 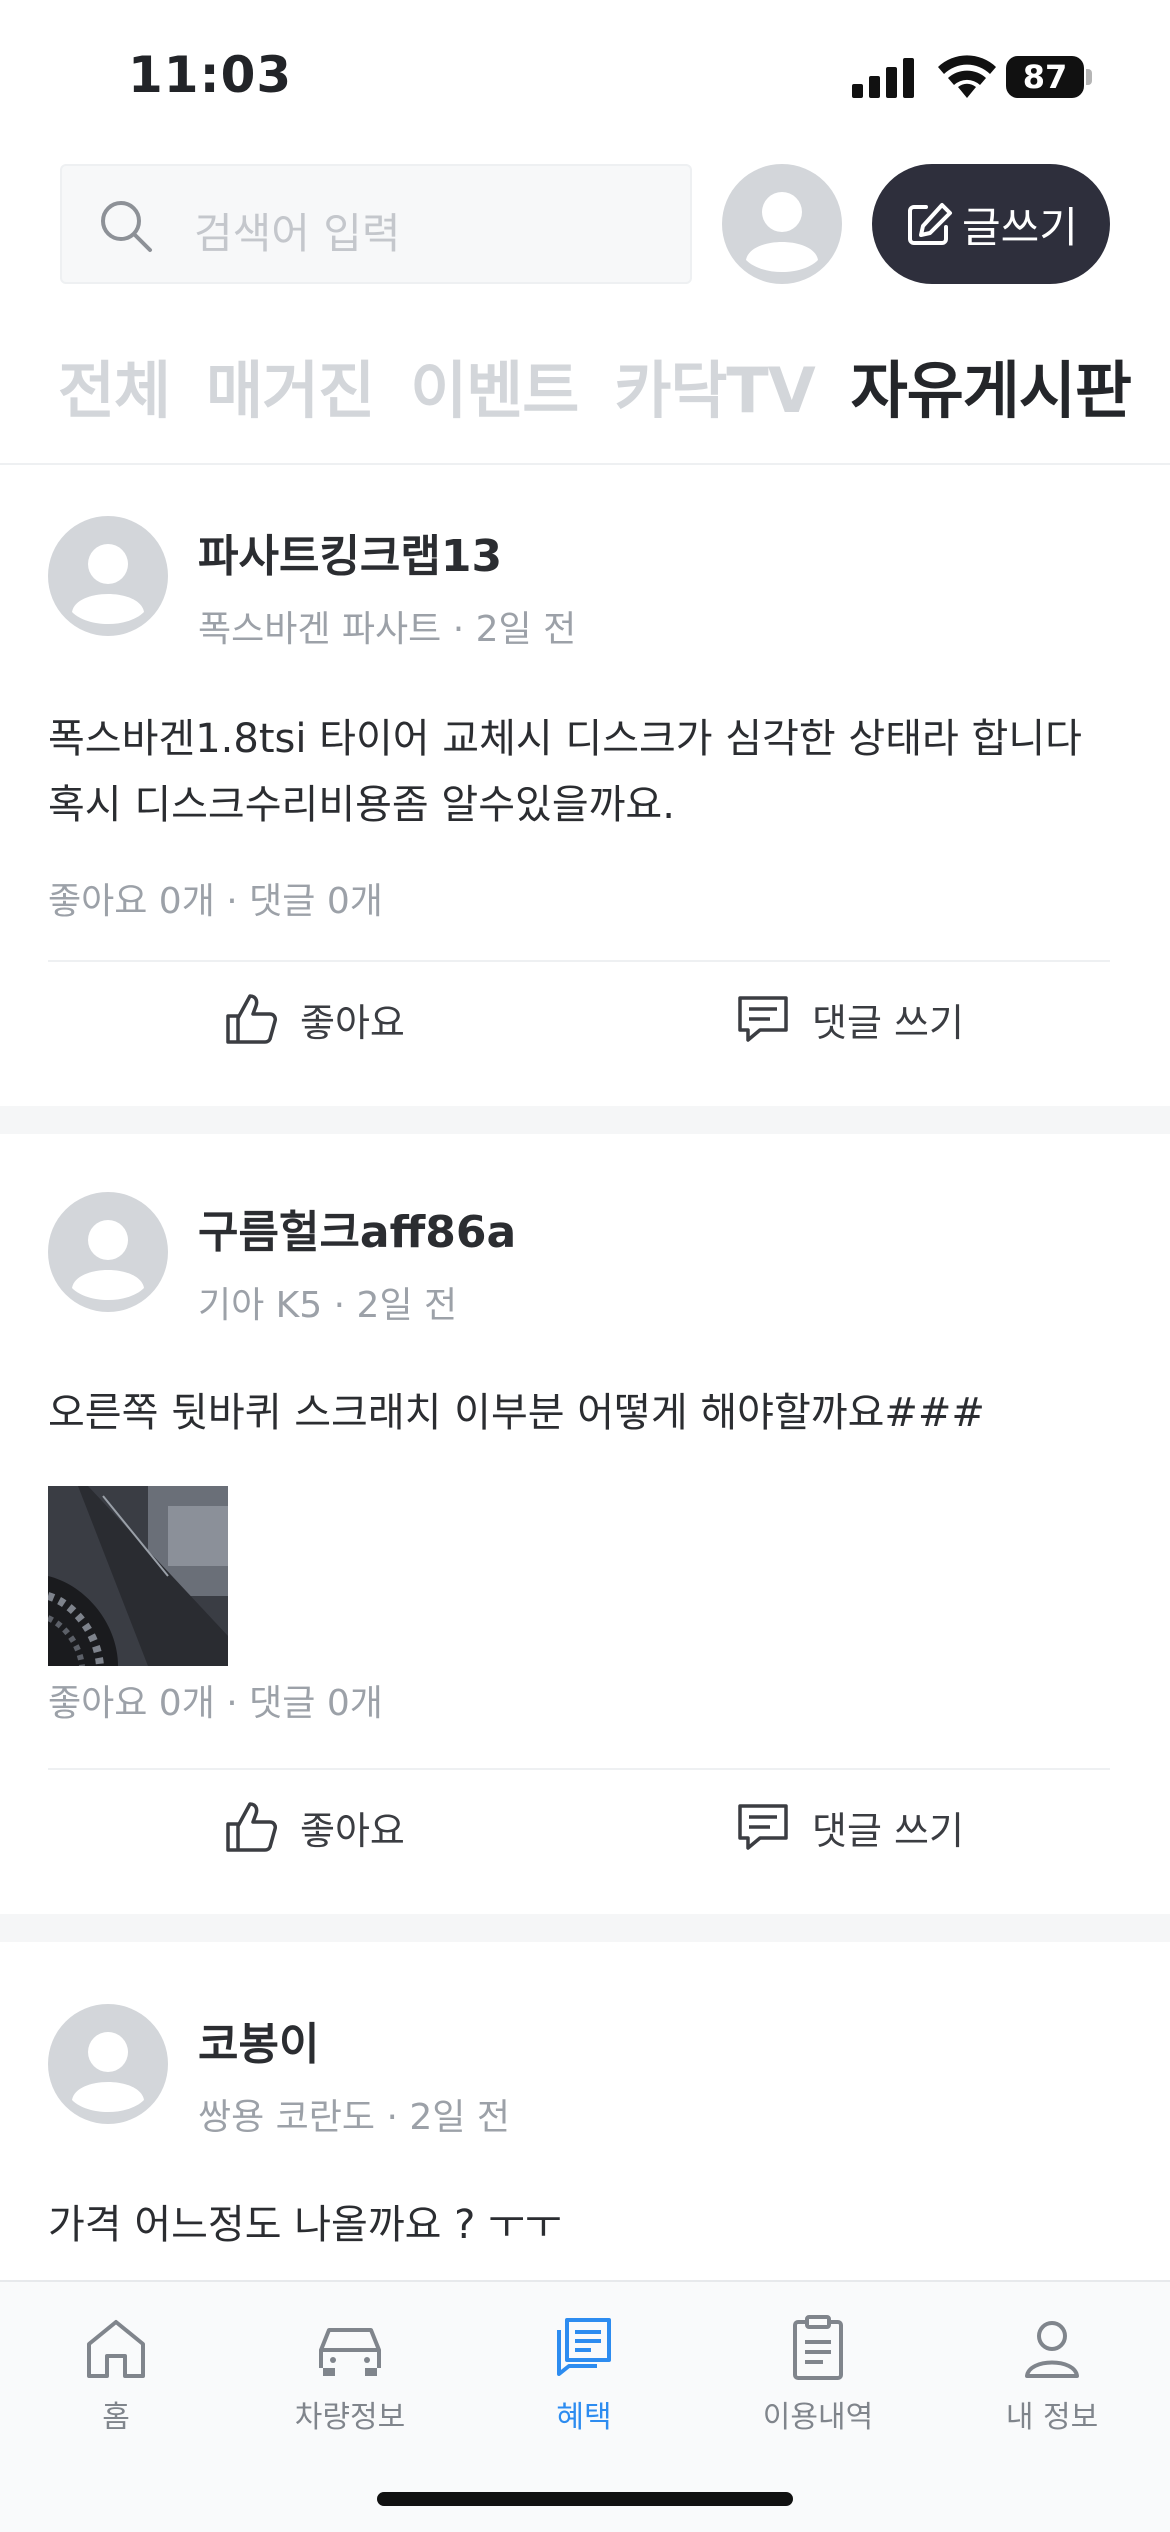 What do you see at coordinates (585, 2111) in the screenshot?
I see `post-card: 코봉이 쌍용 코란도 · 2일 전 가격 어느정도 나올까요 ? ㅜㅜ` at bounding box center [585, 2111].